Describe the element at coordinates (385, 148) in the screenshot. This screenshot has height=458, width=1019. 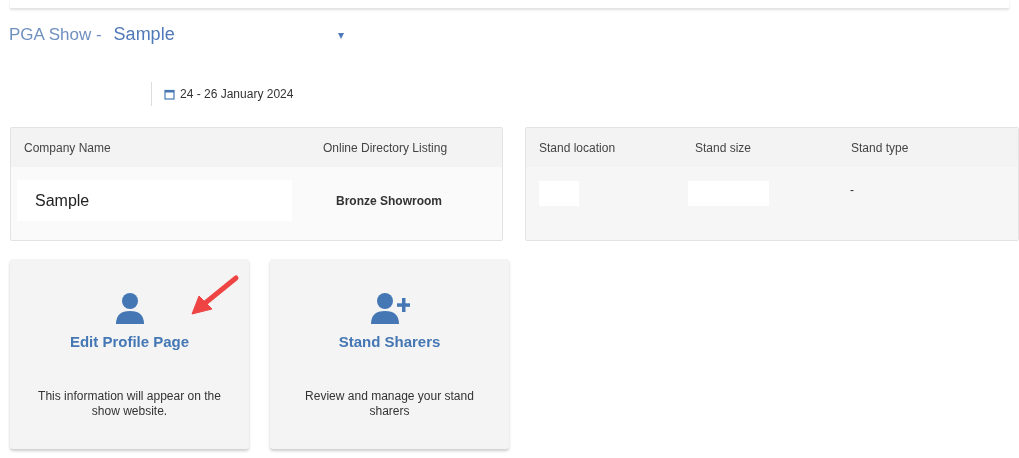
I see `column-header: Online Directory Listing` at that location.